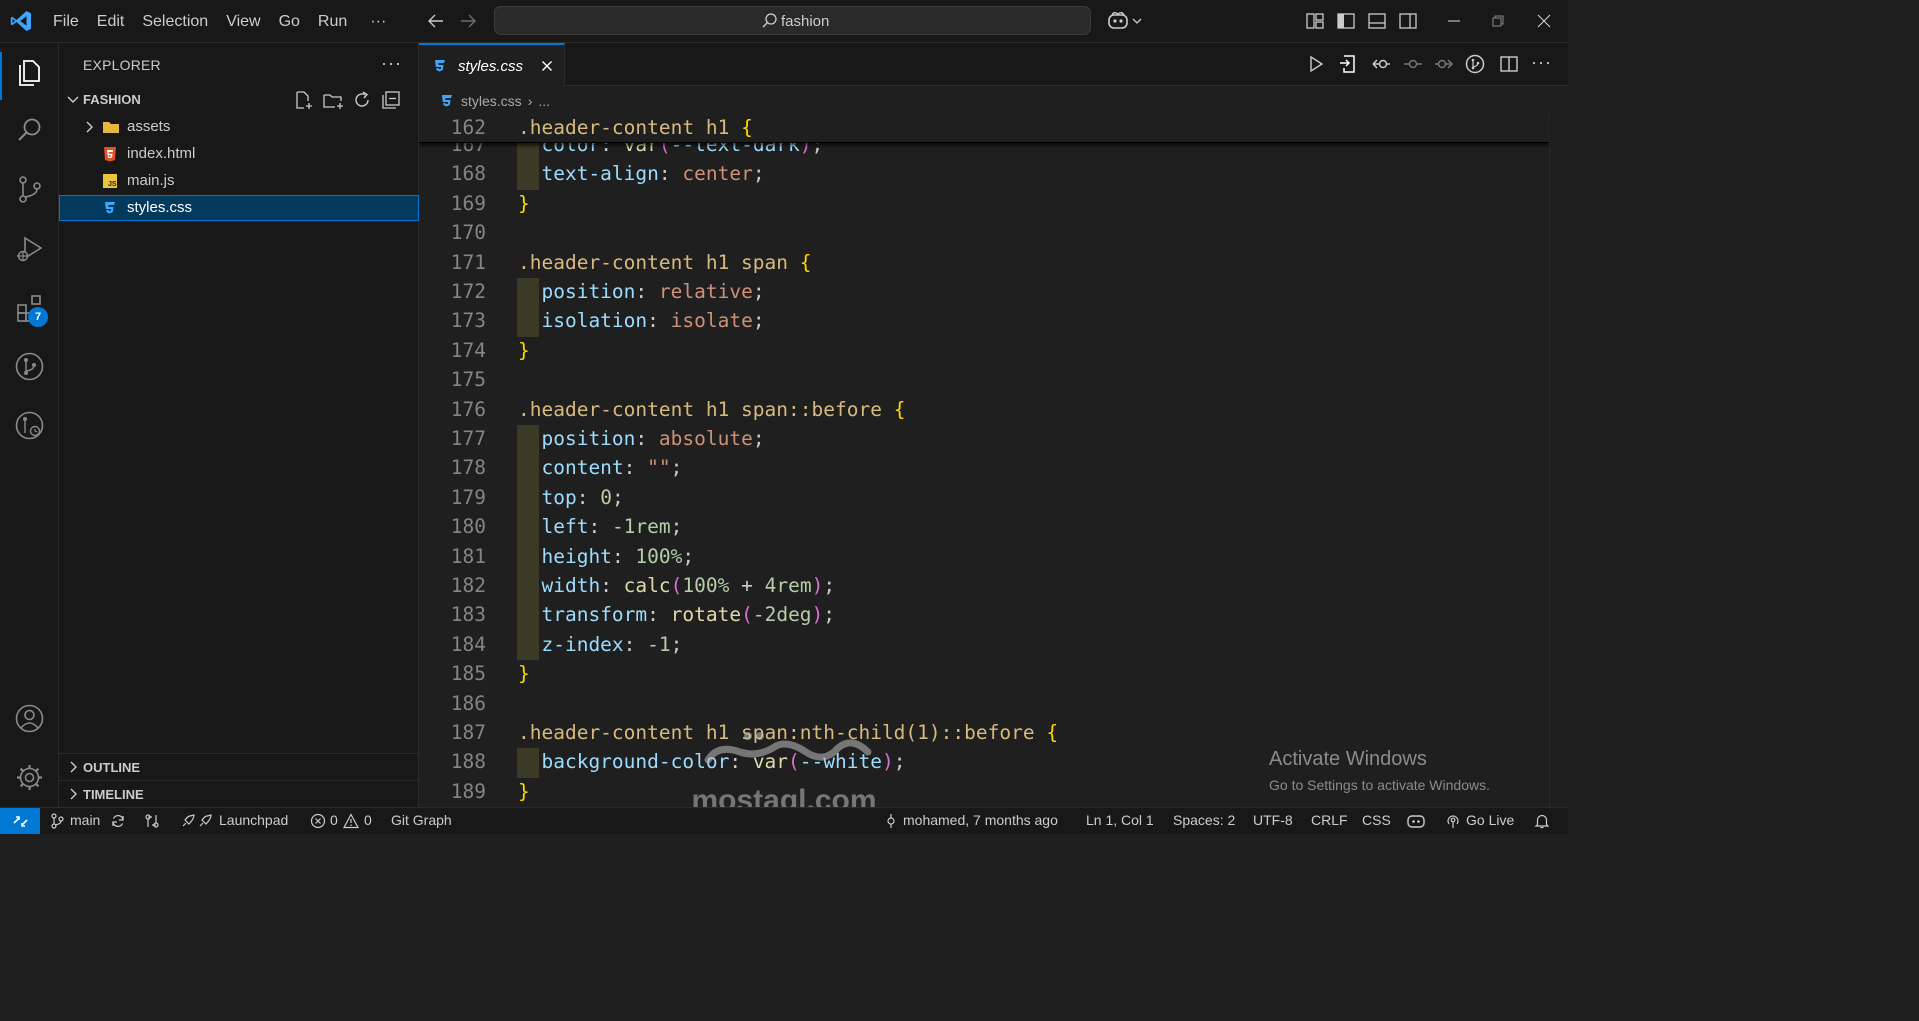  I want to click on code-line: 185}, so click(993, 674).